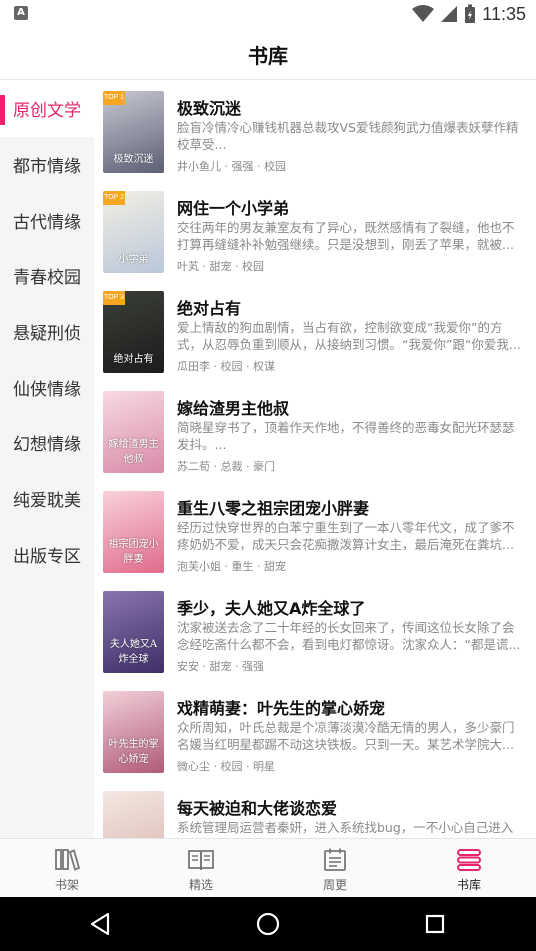  What do you see at coordinates (133, 752) in the screenshot?
I see `cover-title: 叶先生的掌心娇宠` at bounding box center [133, 752].